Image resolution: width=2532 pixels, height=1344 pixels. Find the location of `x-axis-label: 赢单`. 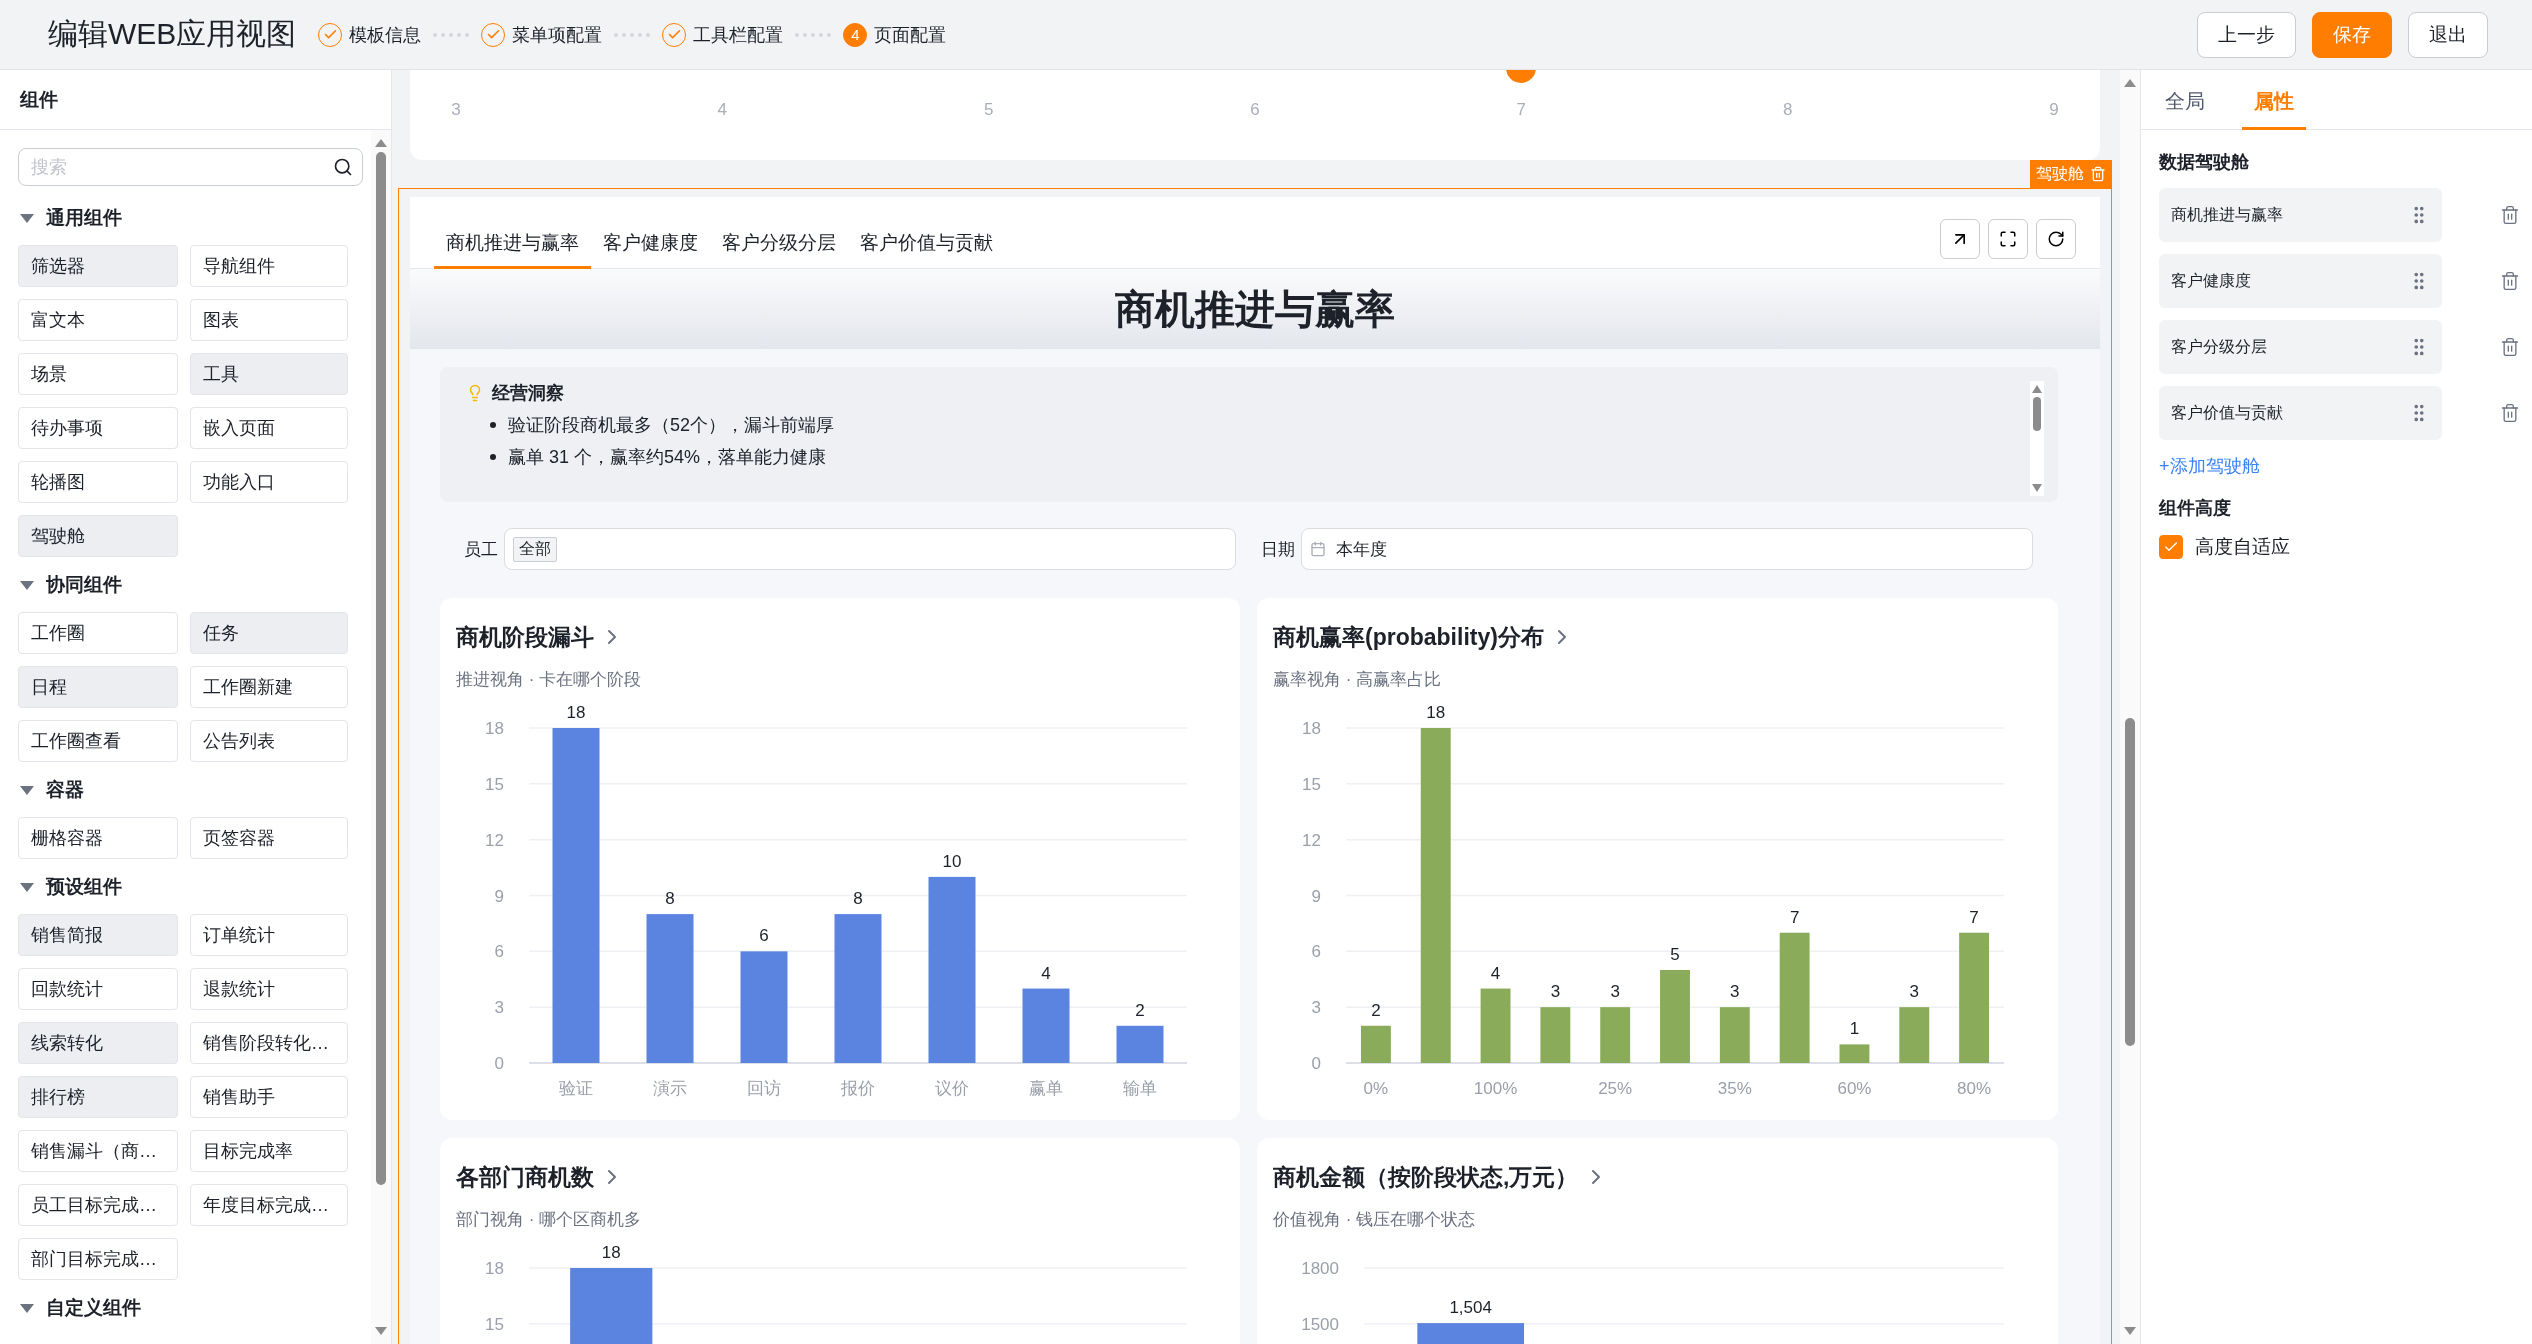

x-axis-label: 赢单 is located at coordinates (1046, 1088).